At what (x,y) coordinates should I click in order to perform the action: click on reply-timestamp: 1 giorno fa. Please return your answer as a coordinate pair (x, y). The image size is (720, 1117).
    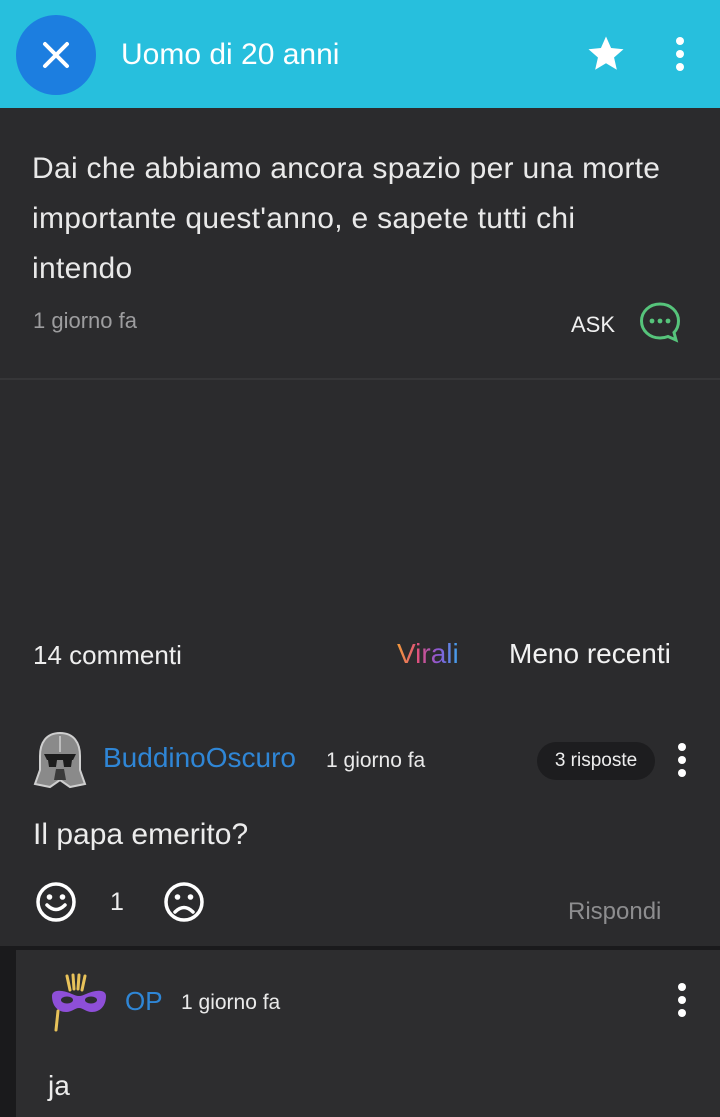
    Looking at the image, I should click on (231, 1002).